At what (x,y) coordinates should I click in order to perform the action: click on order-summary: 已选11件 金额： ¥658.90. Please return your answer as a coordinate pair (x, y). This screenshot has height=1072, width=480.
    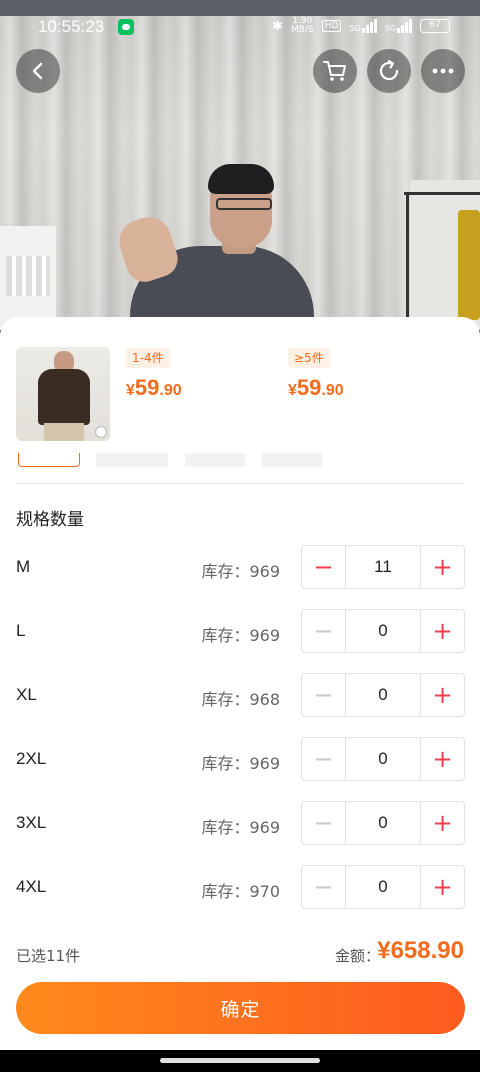
    Looking at the image, I should click on (240, 952).